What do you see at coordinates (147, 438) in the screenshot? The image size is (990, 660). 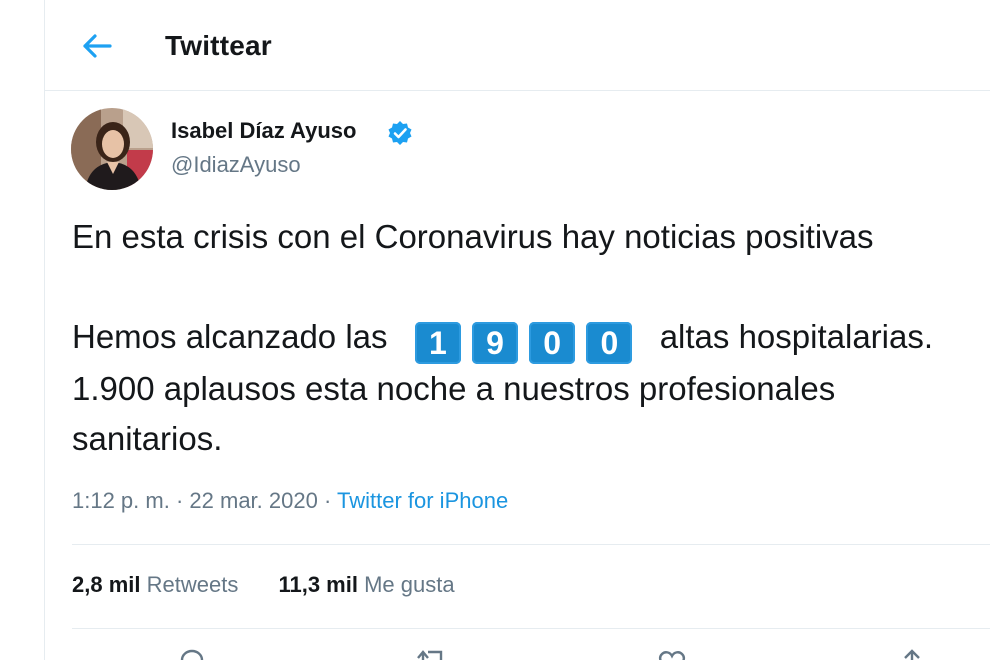 I see `tweet-line: sanitarios.` at bounding box center [147, 438].